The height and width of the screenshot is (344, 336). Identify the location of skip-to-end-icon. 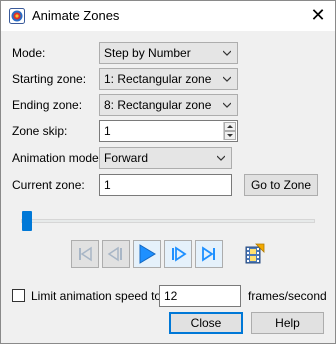
(208, 254).